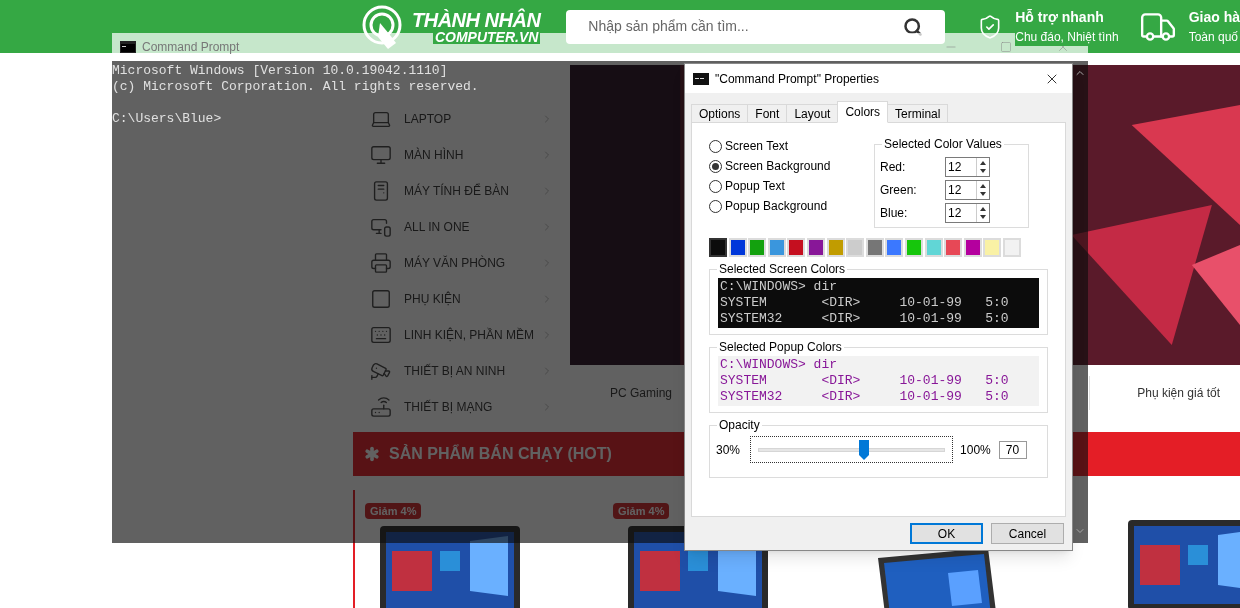  What do you see at coordinates (780, 347) in the screenshot?
I see `group-label: Selected Popup Colors` at bounding box center [780, 347].